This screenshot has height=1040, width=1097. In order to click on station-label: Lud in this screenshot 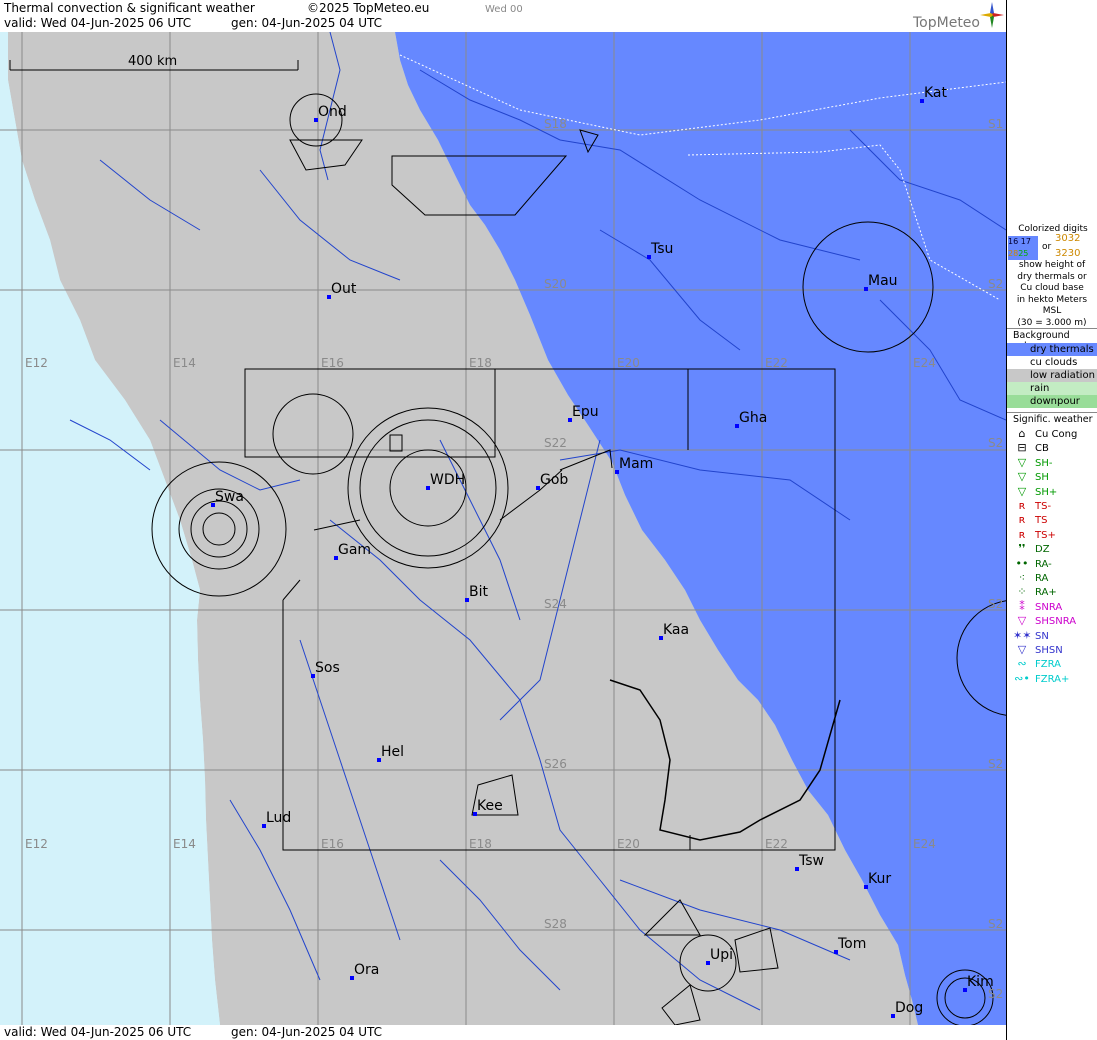, I will do `click(278, 818)`.